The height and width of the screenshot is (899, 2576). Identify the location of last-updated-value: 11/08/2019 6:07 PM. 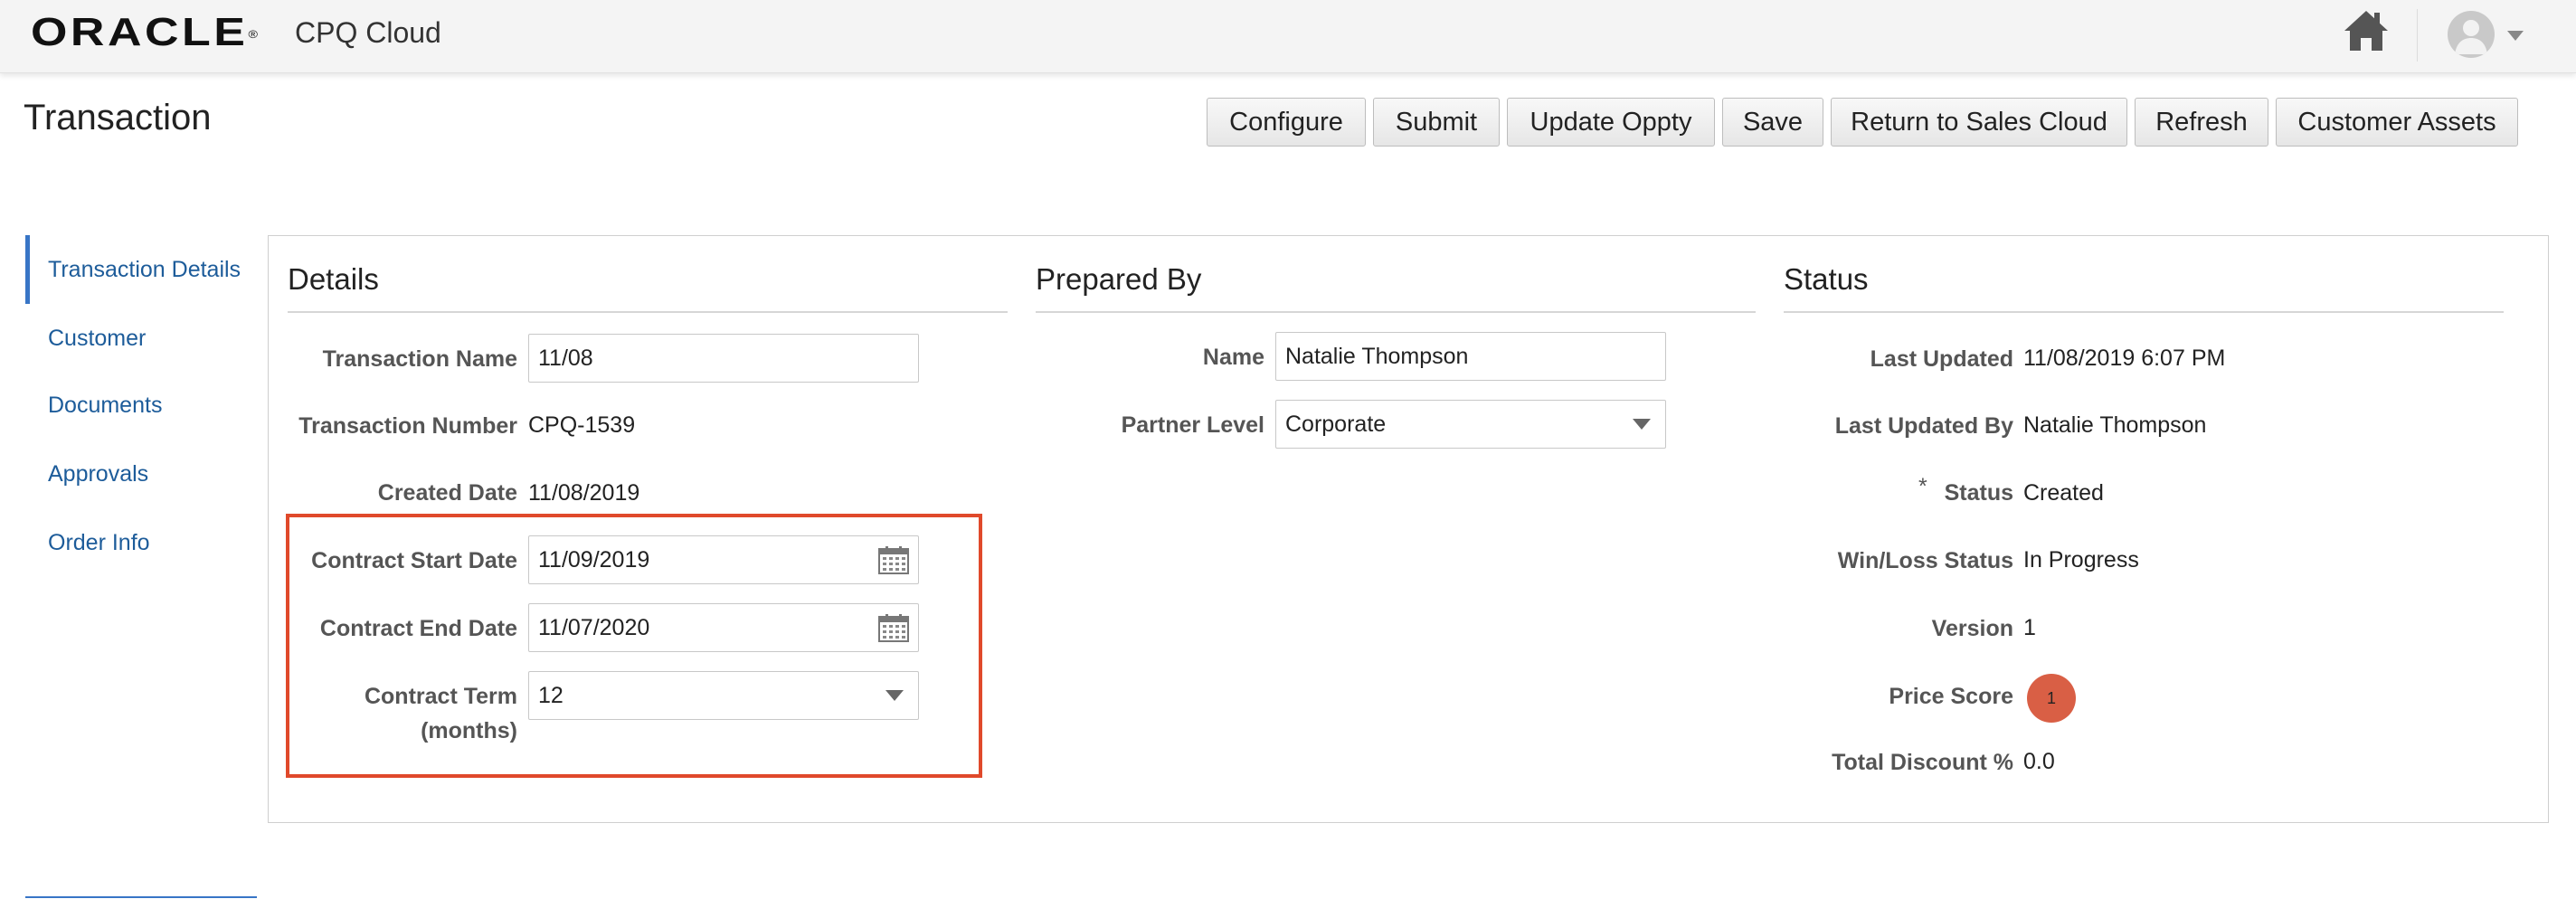
(2124, 358).